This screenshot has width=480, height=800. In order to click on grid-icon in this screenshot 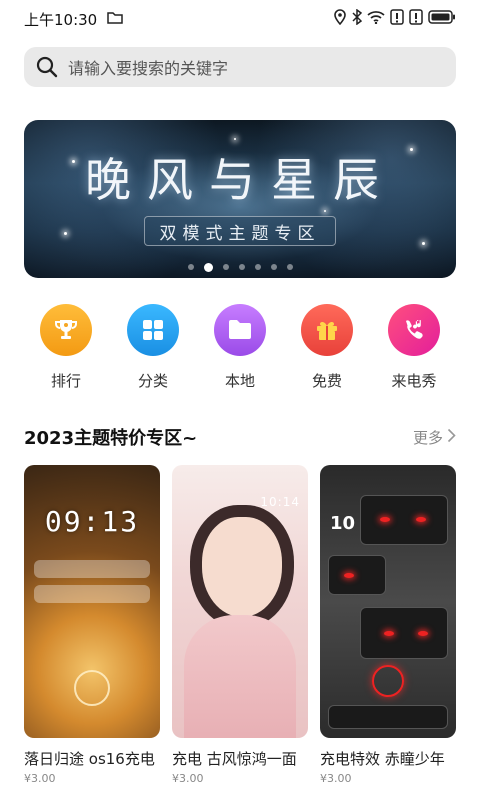, I will do `click(153, 330)`.